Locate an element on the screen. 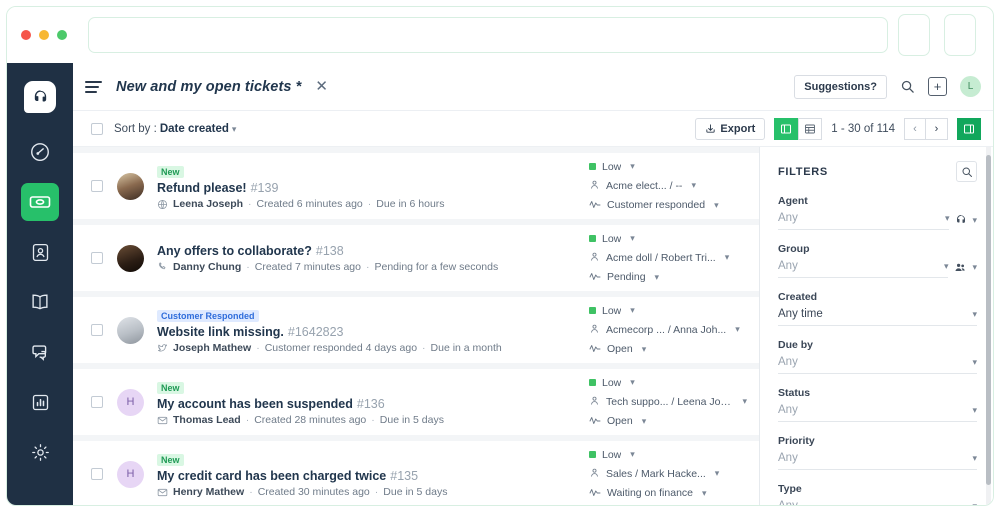  group-agent-field: Acme doll / Robert Tri... ▾ is located at coordinates (668, 258).